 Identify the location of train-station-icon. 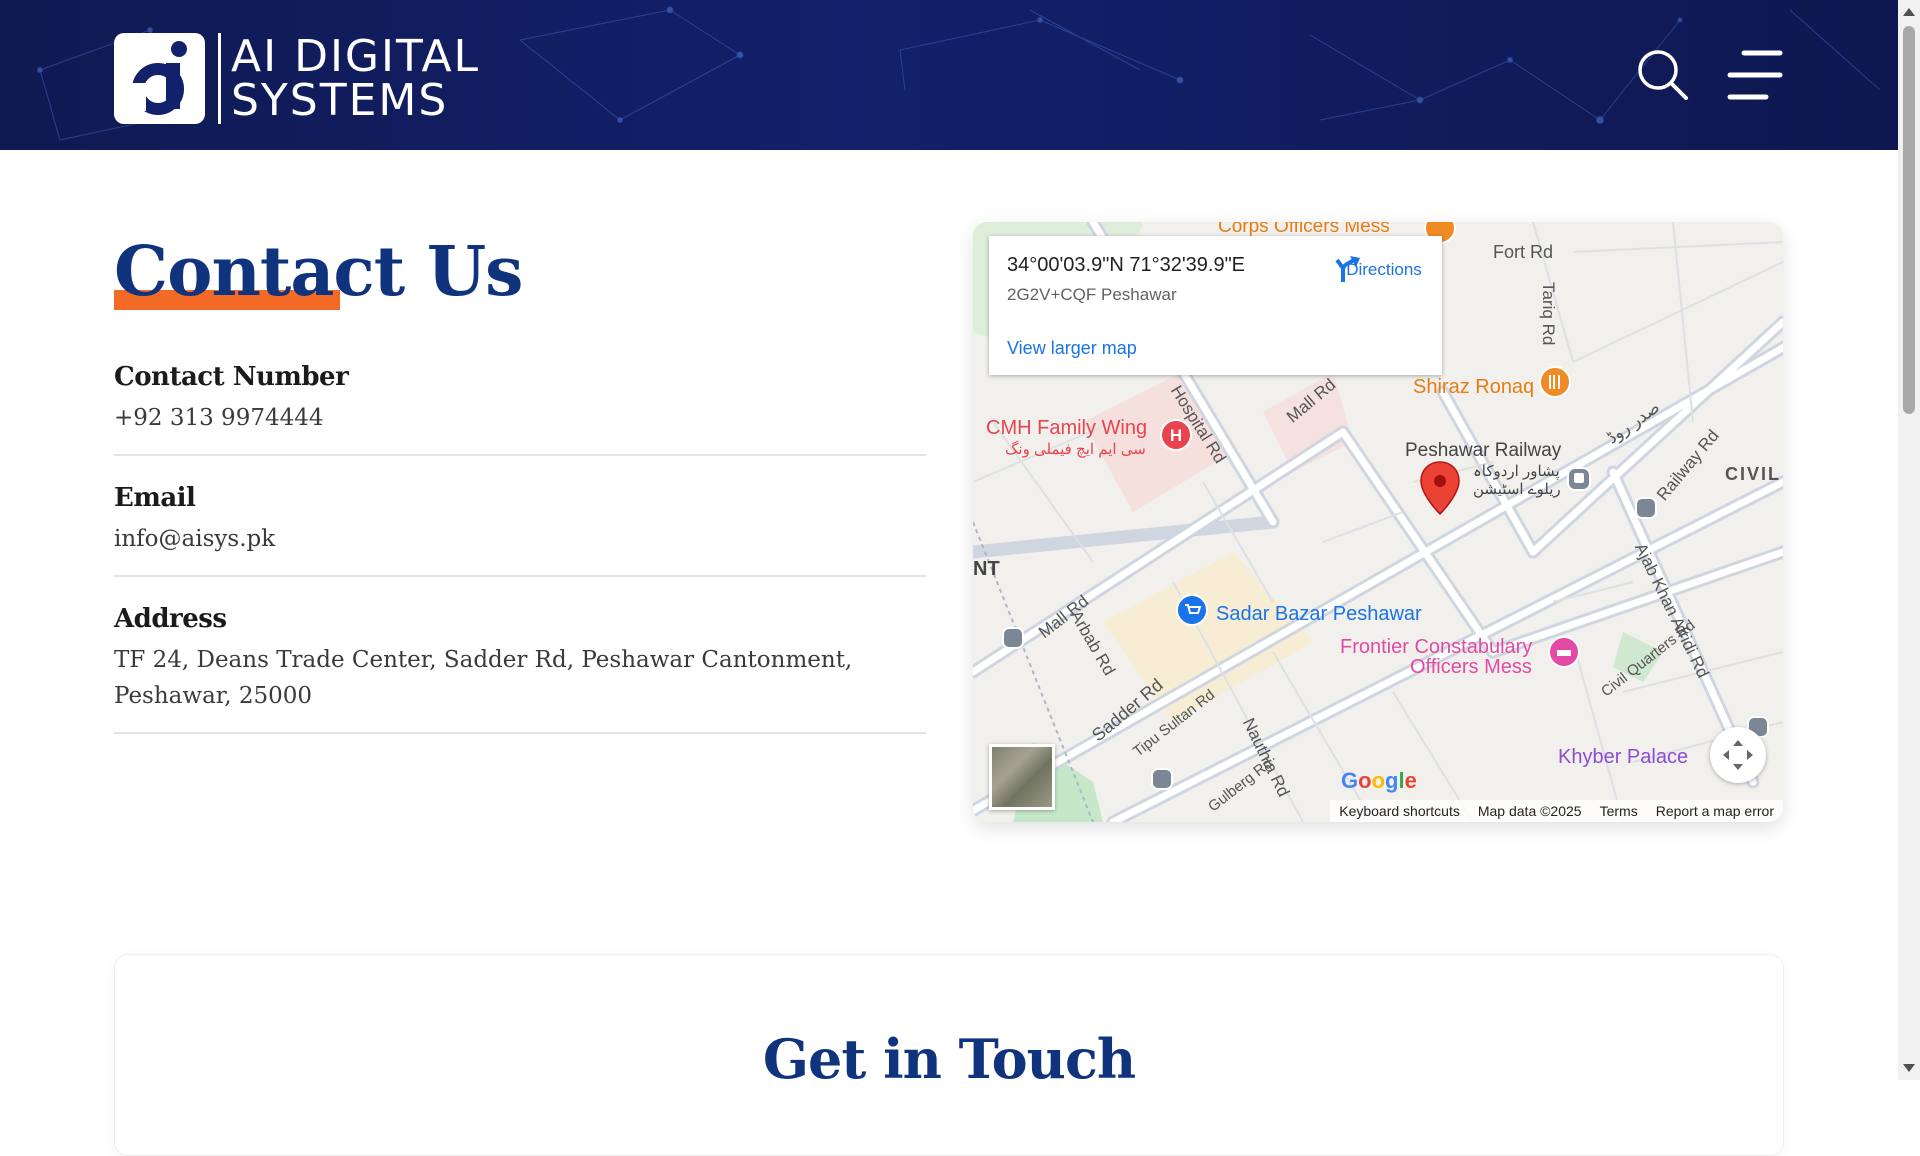
(1579, 479).